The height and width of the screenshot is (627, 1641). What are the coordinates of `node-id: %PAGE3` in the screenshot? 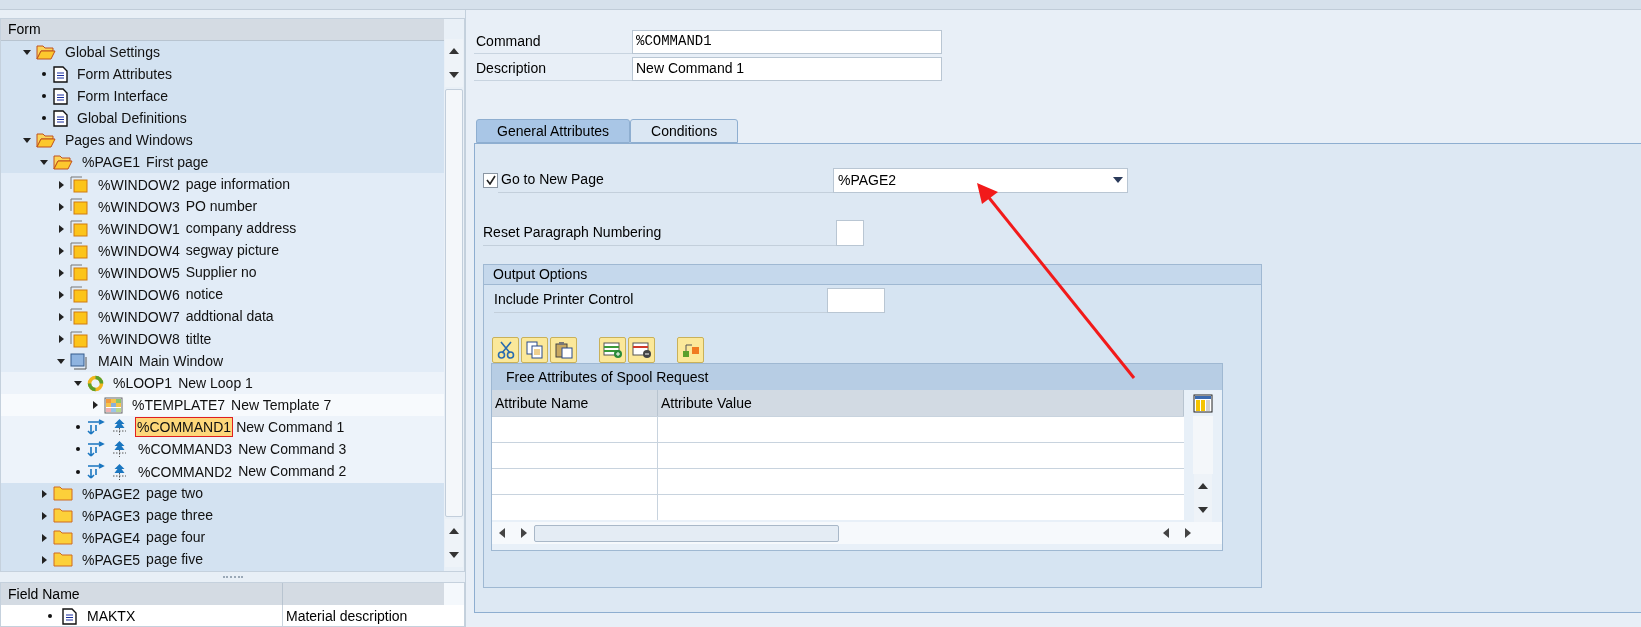 It's located at (111, 516).